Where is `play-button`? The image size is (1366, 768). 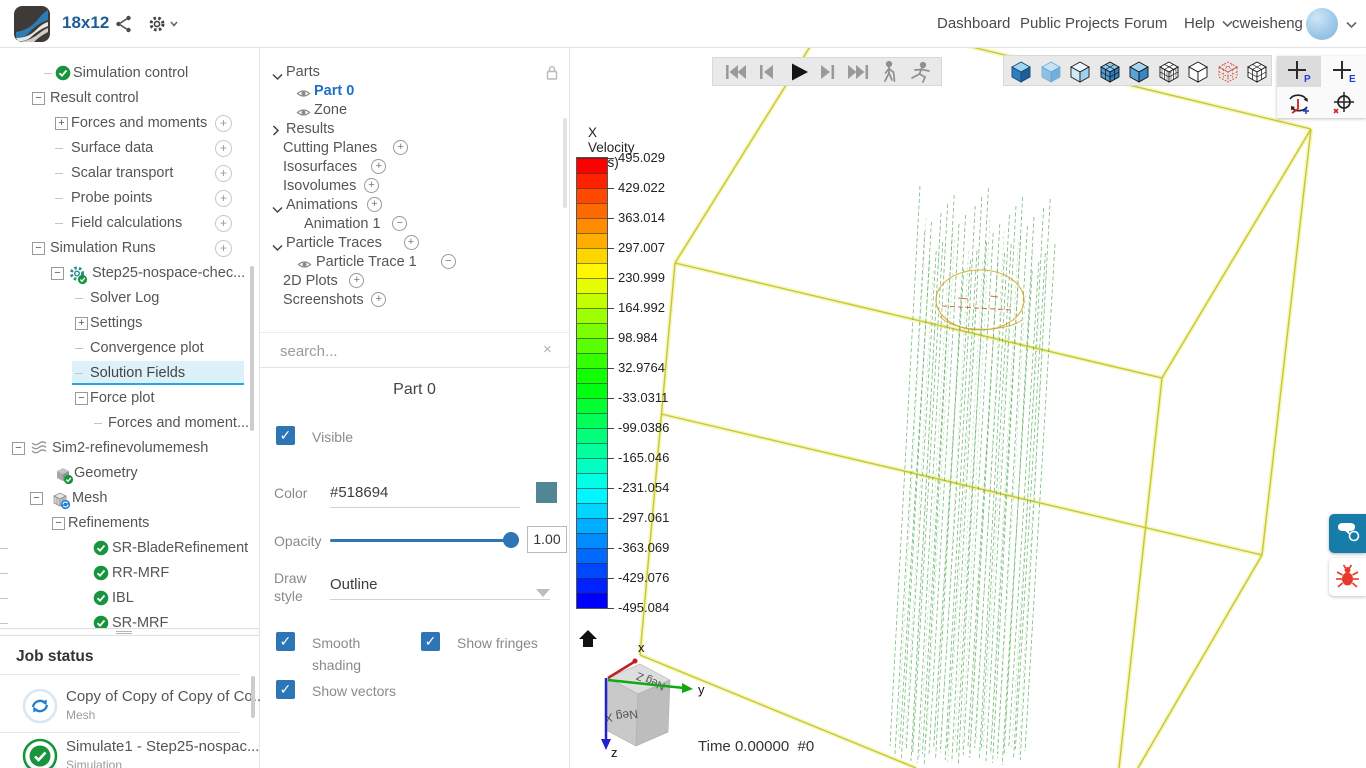 play-button is located at coordinates (797, 72).